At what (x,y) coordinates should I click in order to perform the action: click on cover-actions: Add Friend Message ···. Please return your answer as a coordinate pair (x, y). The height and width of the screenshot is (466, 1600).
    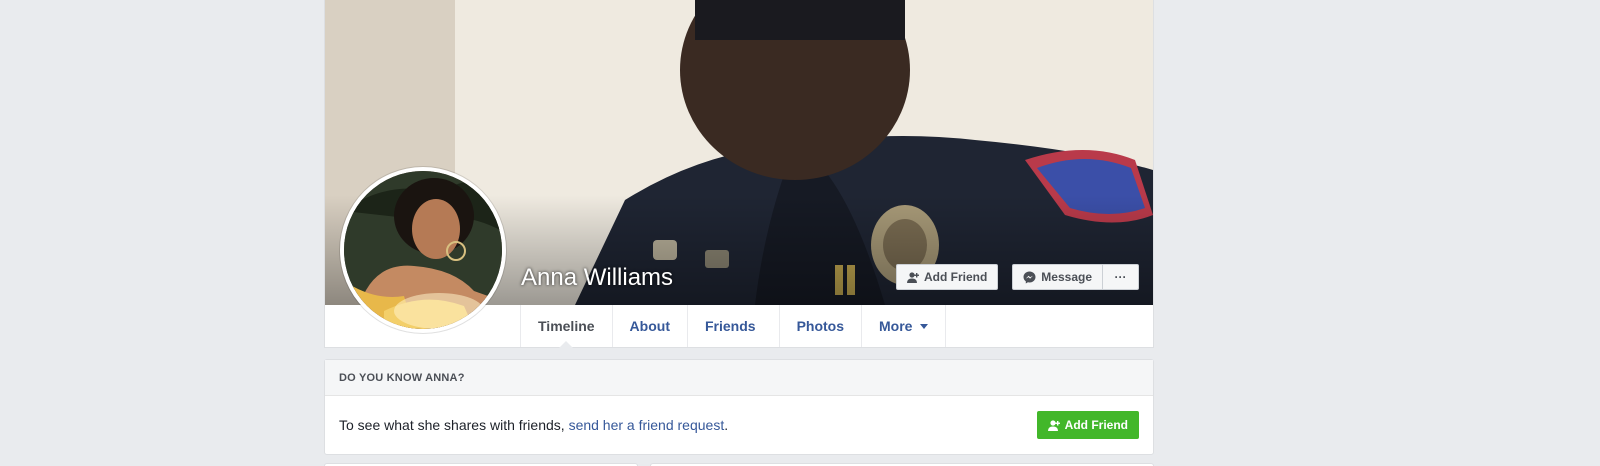
    Looking at the image, I should click on (1017, 277).